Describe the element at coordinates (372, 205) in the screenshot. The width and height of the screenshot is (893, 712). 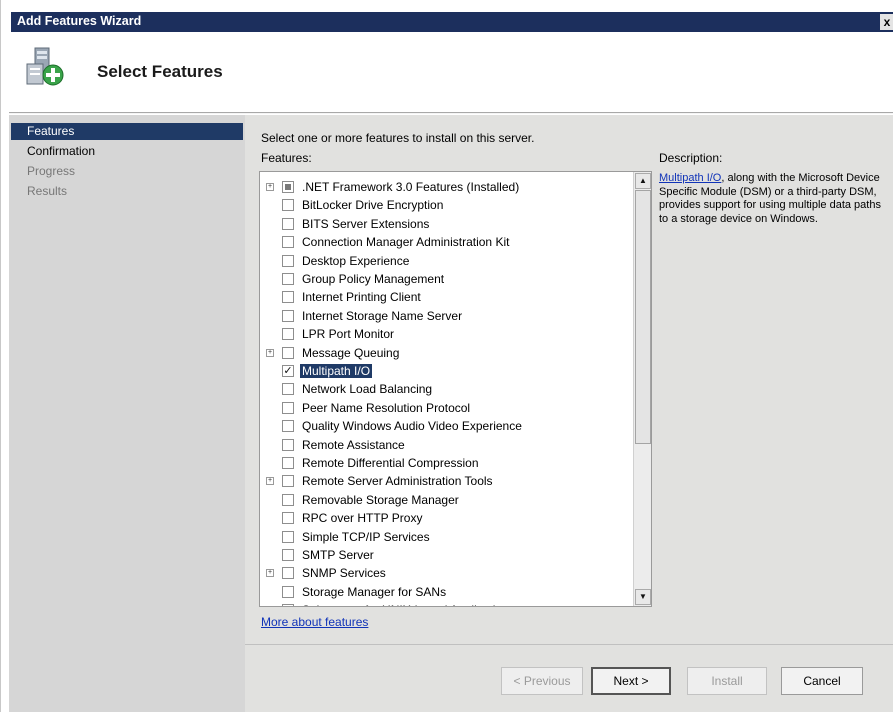
I see `feature-label: BitLocker Drive Encryption` at that location.